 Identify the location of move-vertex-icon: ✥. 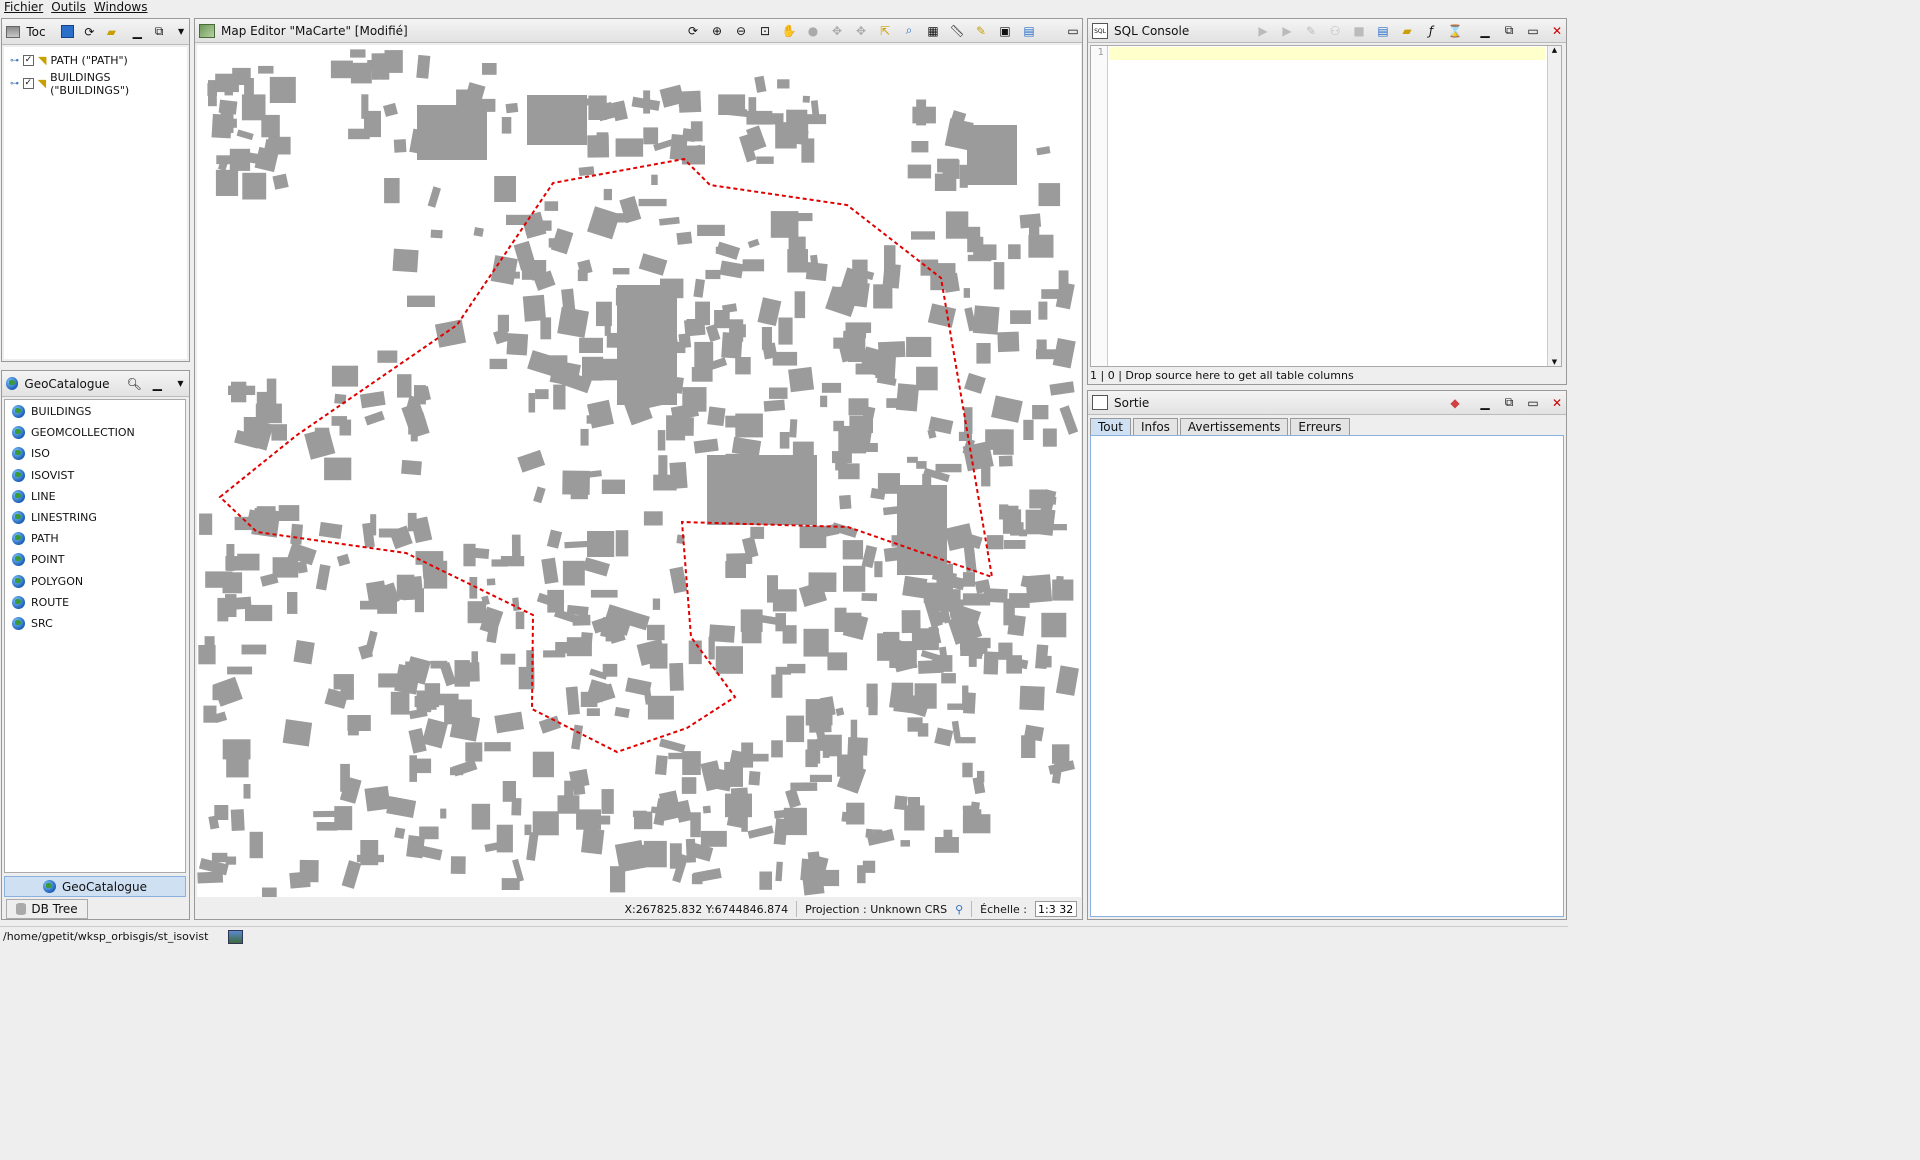
(837, 31).